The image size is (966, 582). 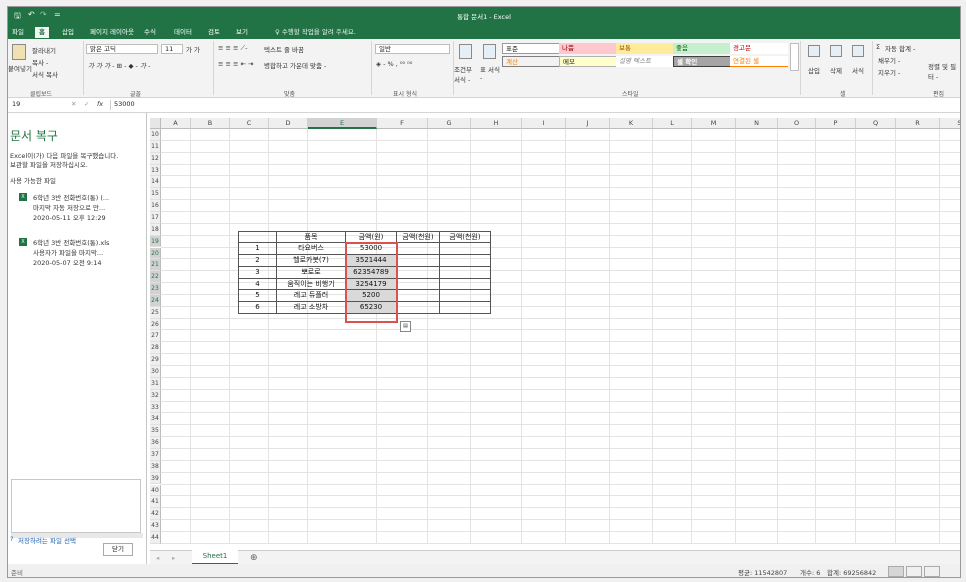 What do you see at coordinates (836, 51) in the screenshot?
I see `delete-cells-icon` at bounding box center [836, 51].